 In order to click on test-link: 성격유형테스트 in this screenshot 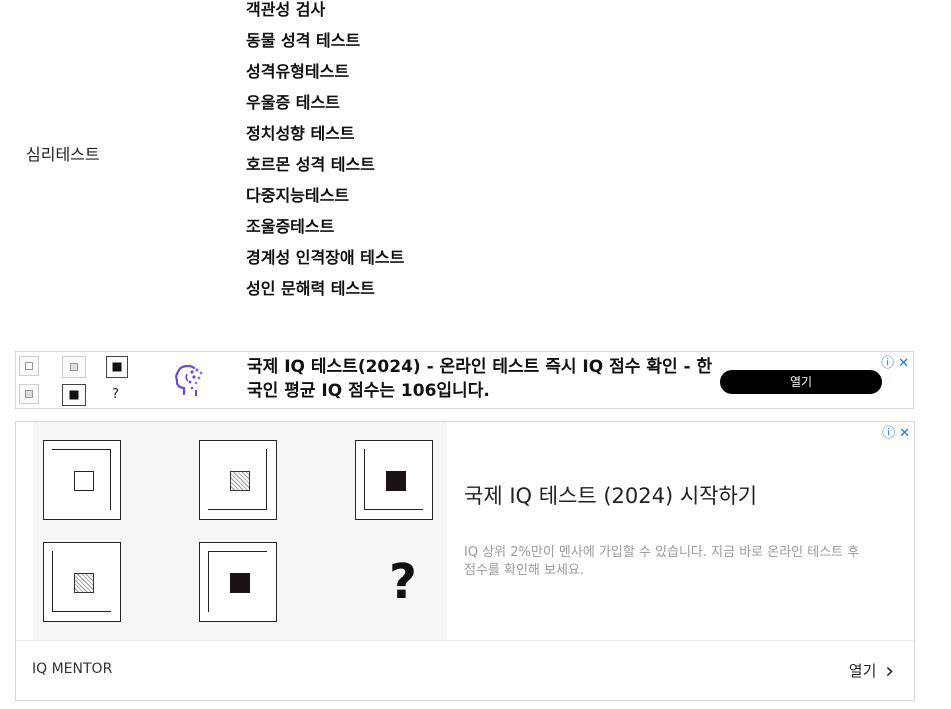, I will do `click(325, 75)`.